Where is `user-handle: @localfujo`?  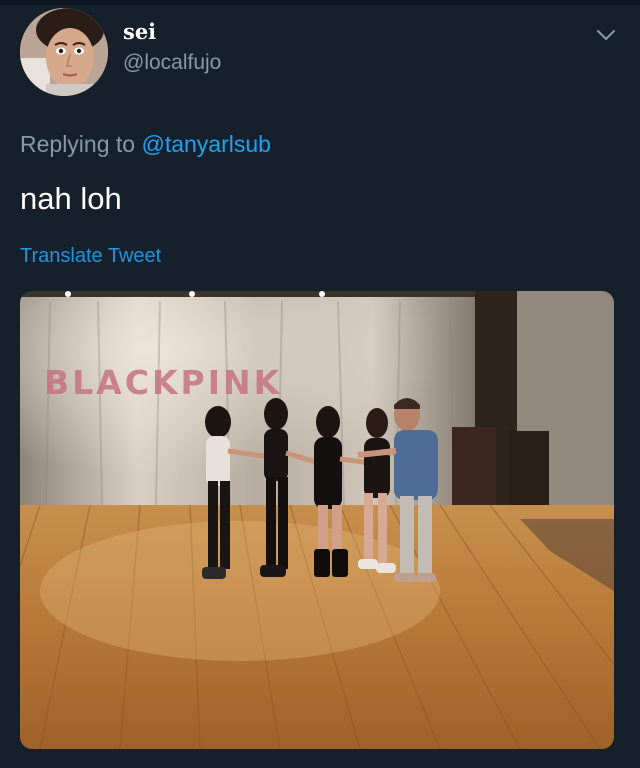 user-handle: @localfujo is located at coordinates (172, 63).